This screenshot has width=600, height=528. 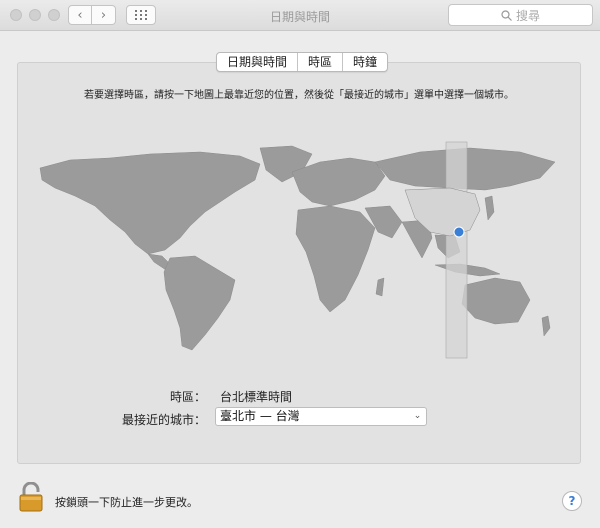 What do you see at coordinates (380, 287) in the screenshot?
I see `madagascar-landmass` at bounding box center [380, 287].